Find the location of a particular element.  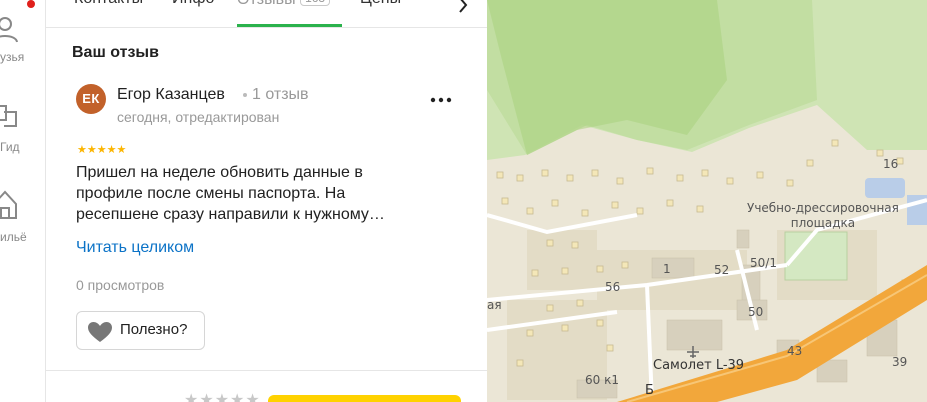

map-label-street: ая is located at coordinates (494, 305).